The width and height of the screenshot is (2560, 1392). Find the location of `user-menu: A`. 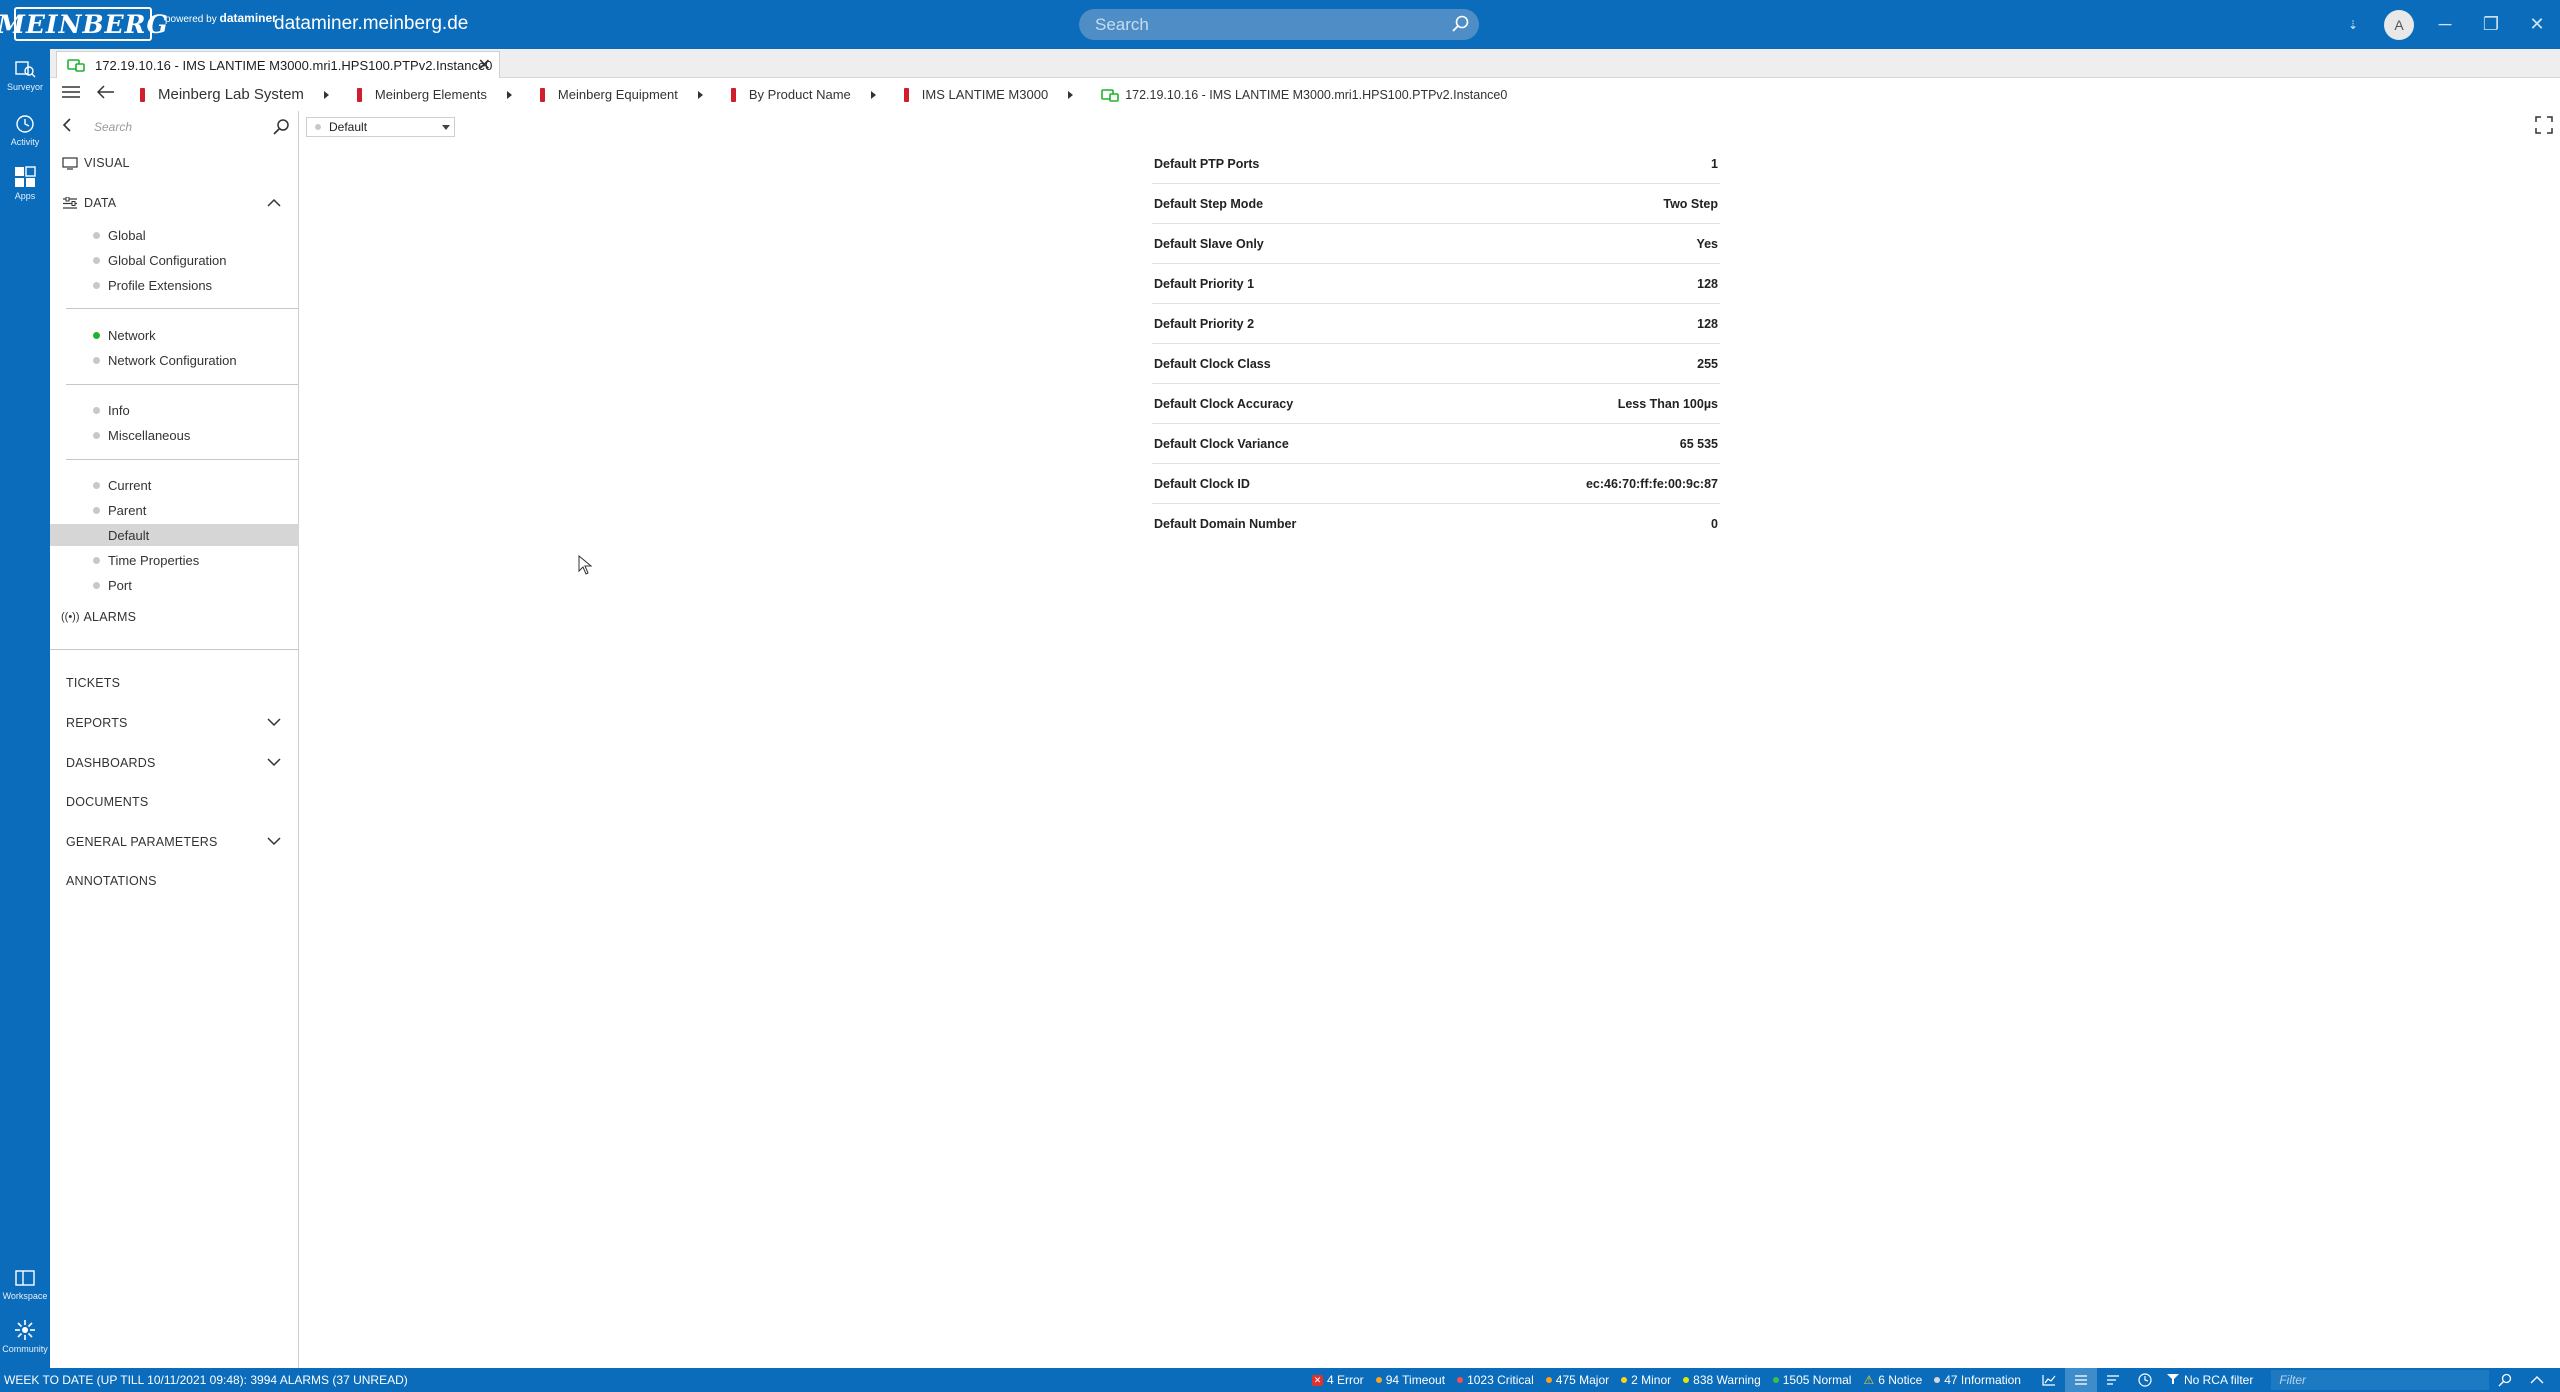

user-menu: A is located at coordinates (2399, 24).